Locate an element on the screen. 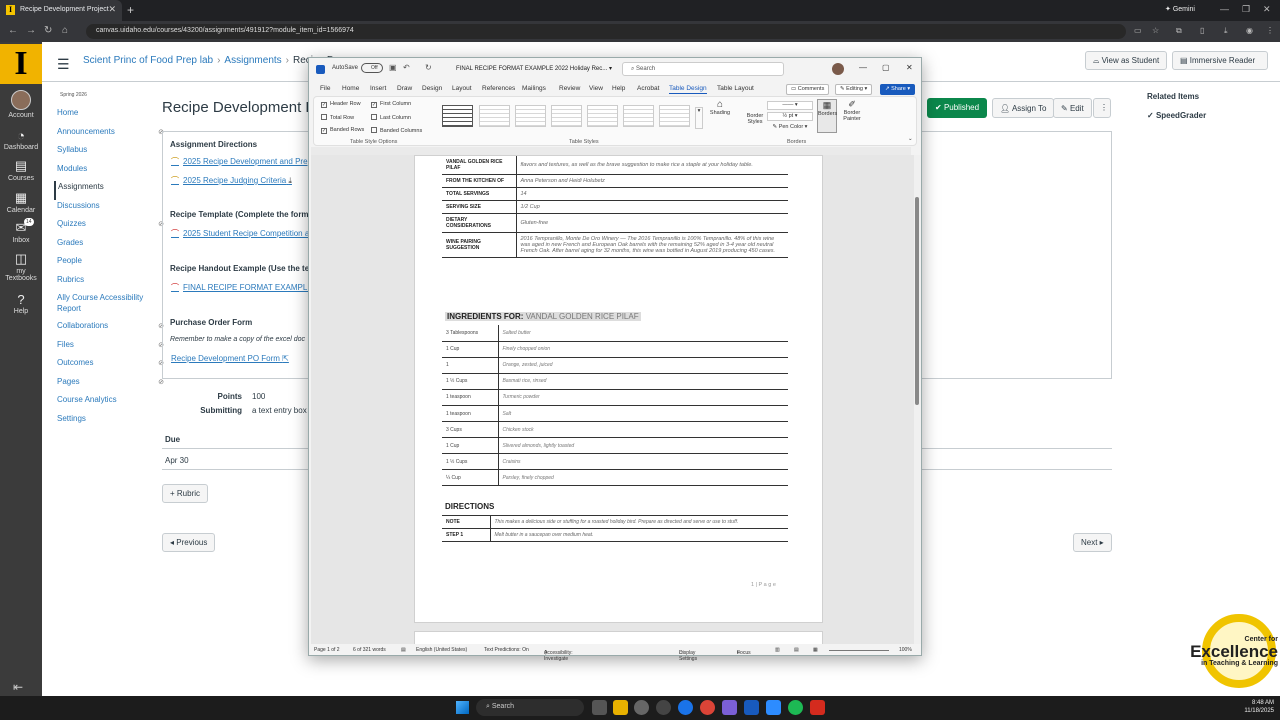 This screenshot has width=1280, height=720. tab-help: Help is located at coordinates (618, 88).